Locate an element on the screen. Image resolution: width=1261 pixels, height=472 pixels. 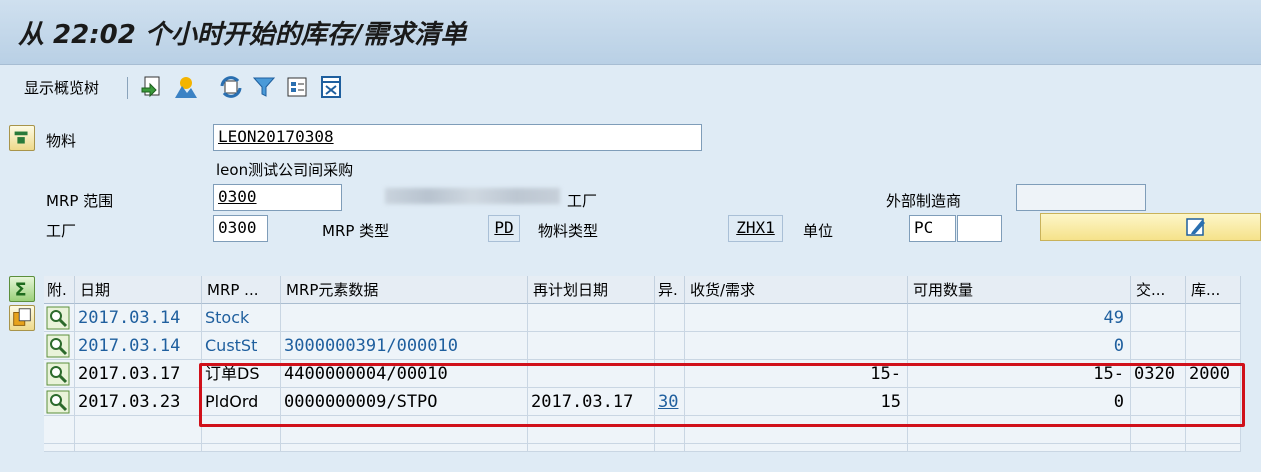
col-header-receipt-requirement: 收货/需求 is located at coordinates (796, 290).